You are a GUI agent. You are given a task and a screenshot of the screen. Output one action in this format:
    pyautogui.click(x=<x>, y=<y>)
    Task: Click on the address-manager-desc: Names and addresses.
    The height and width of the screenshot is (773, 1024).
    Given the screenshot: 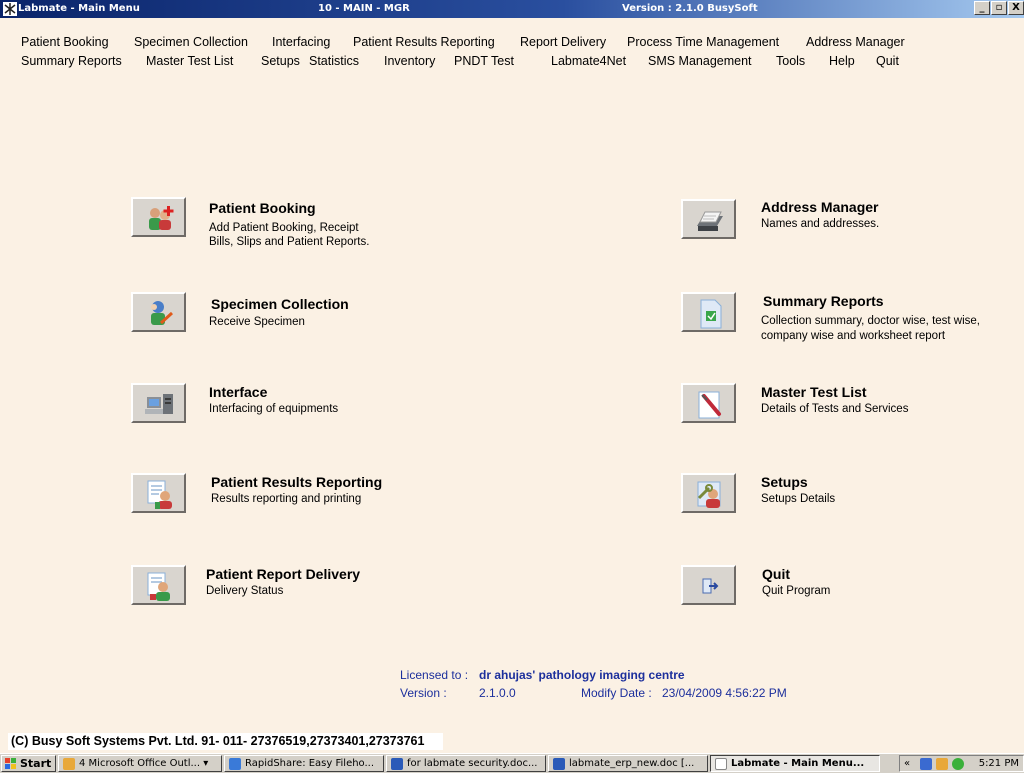 What is the action you would take?
    pyautogui.click(x=820, y=224)
    